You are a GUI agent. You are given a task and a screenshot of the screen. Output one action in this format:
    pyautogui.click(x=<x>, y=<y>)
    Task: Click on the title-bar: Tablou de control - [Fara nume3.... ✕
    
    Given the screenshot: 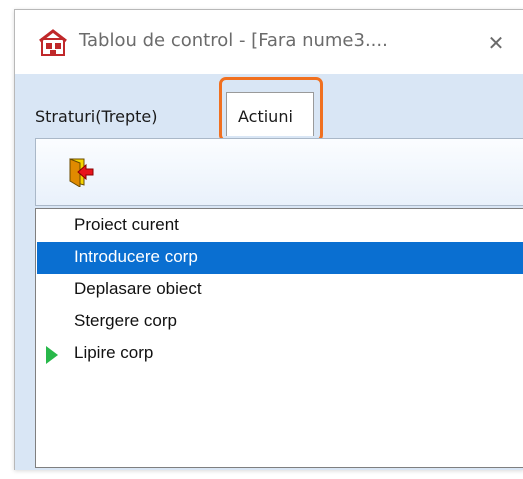 What is the action you would take?
    pyautogui.click(x=269, y=42)
    